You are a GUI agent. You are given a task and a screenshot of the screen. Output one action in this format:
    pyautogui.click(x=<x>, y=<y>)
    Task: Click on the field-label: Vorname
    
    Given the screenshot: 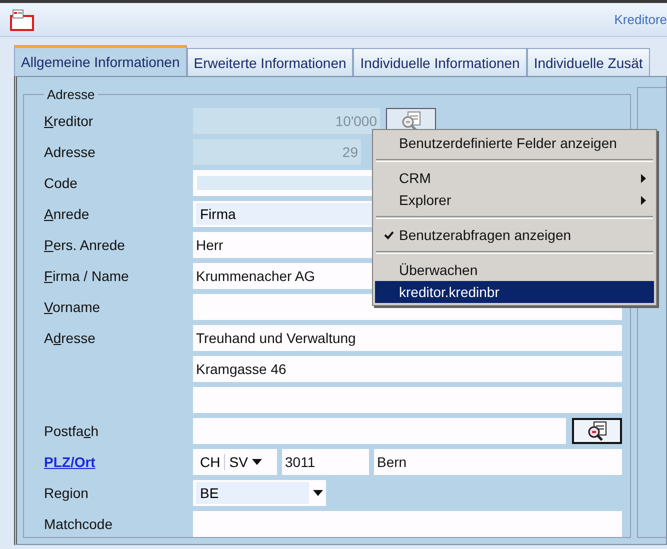 What is the action you would take?
    pyautogui.click(x=73, y=307)
    